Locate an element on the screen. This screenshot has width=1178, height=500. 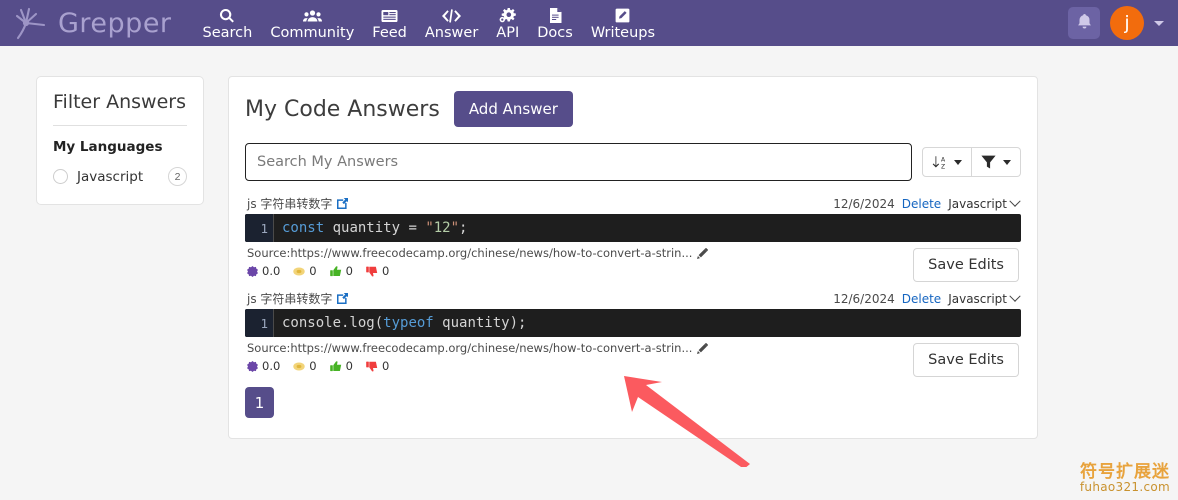
my-languages-label: My Languages is located at coordinates (108, 147).